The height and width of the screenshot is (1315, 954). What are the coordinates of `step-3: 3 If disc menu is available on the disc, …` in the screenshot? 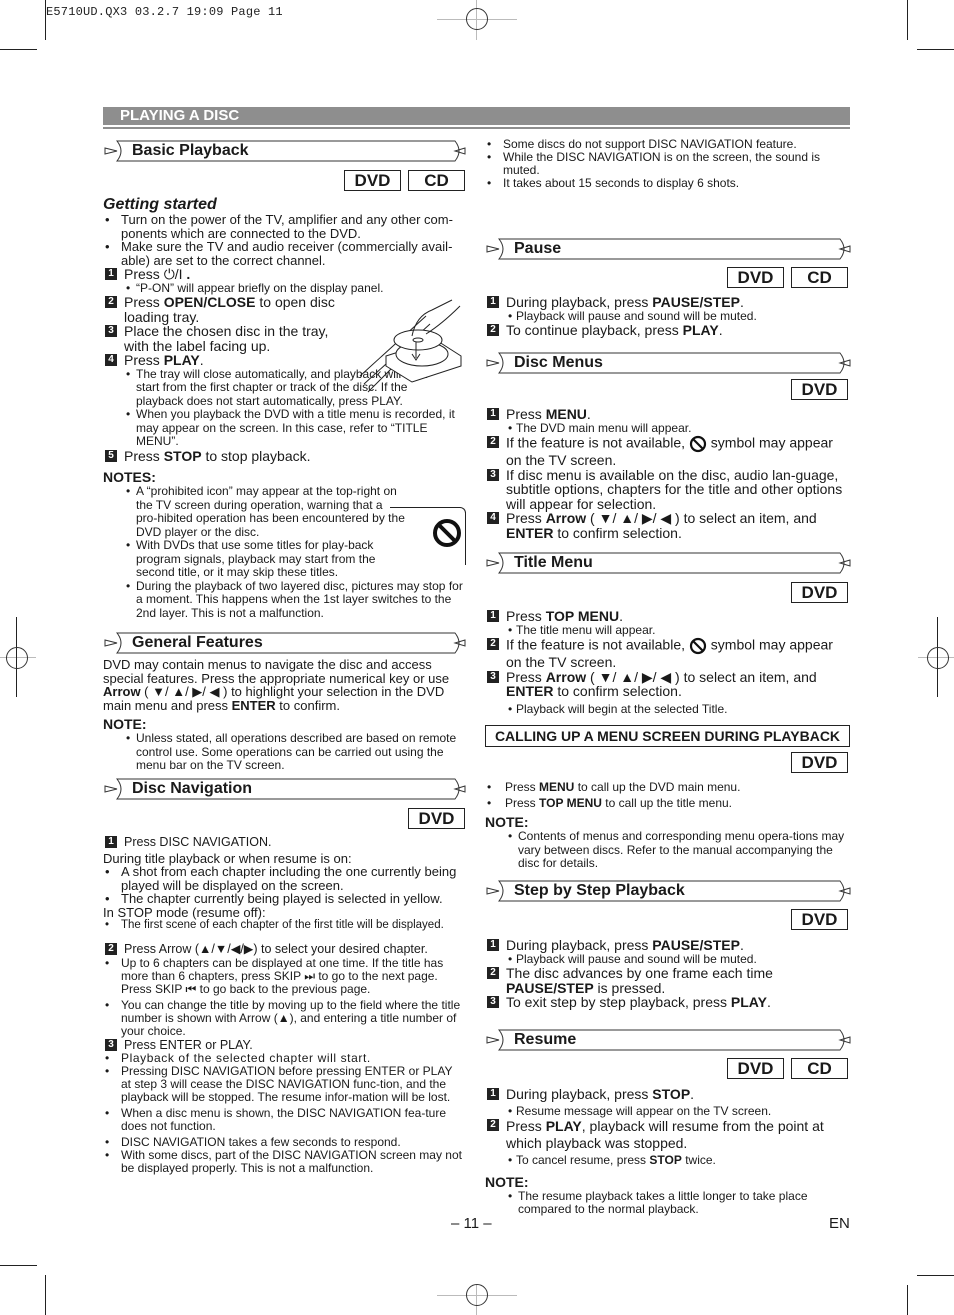 It's located at (667, 489).